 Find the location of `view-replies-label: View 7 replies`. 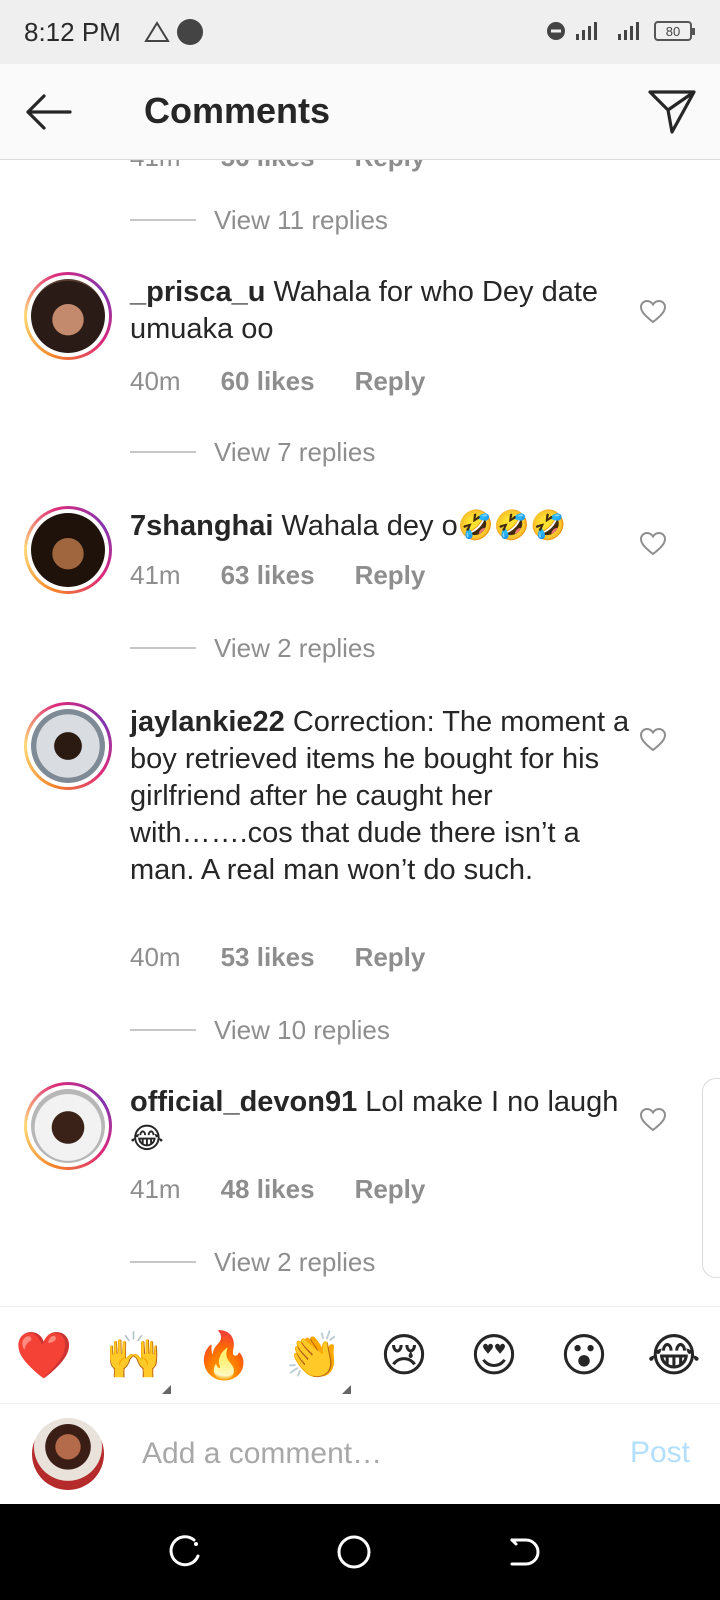

view-replies-label: View 7 replies is located at coordinates (295, 451).